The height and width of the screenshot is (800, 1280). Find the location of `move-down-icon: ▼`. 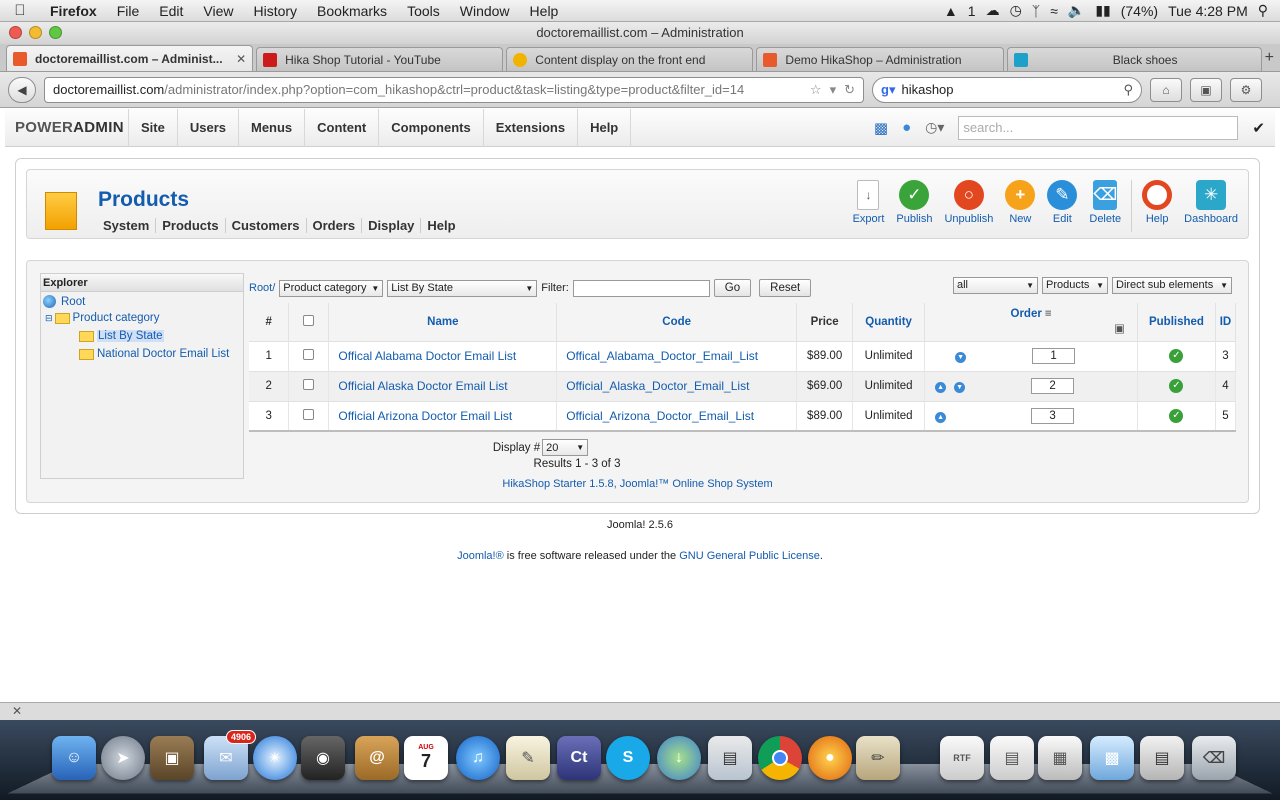

move-down-icon: ▼ is located at coordinates (961, 357).